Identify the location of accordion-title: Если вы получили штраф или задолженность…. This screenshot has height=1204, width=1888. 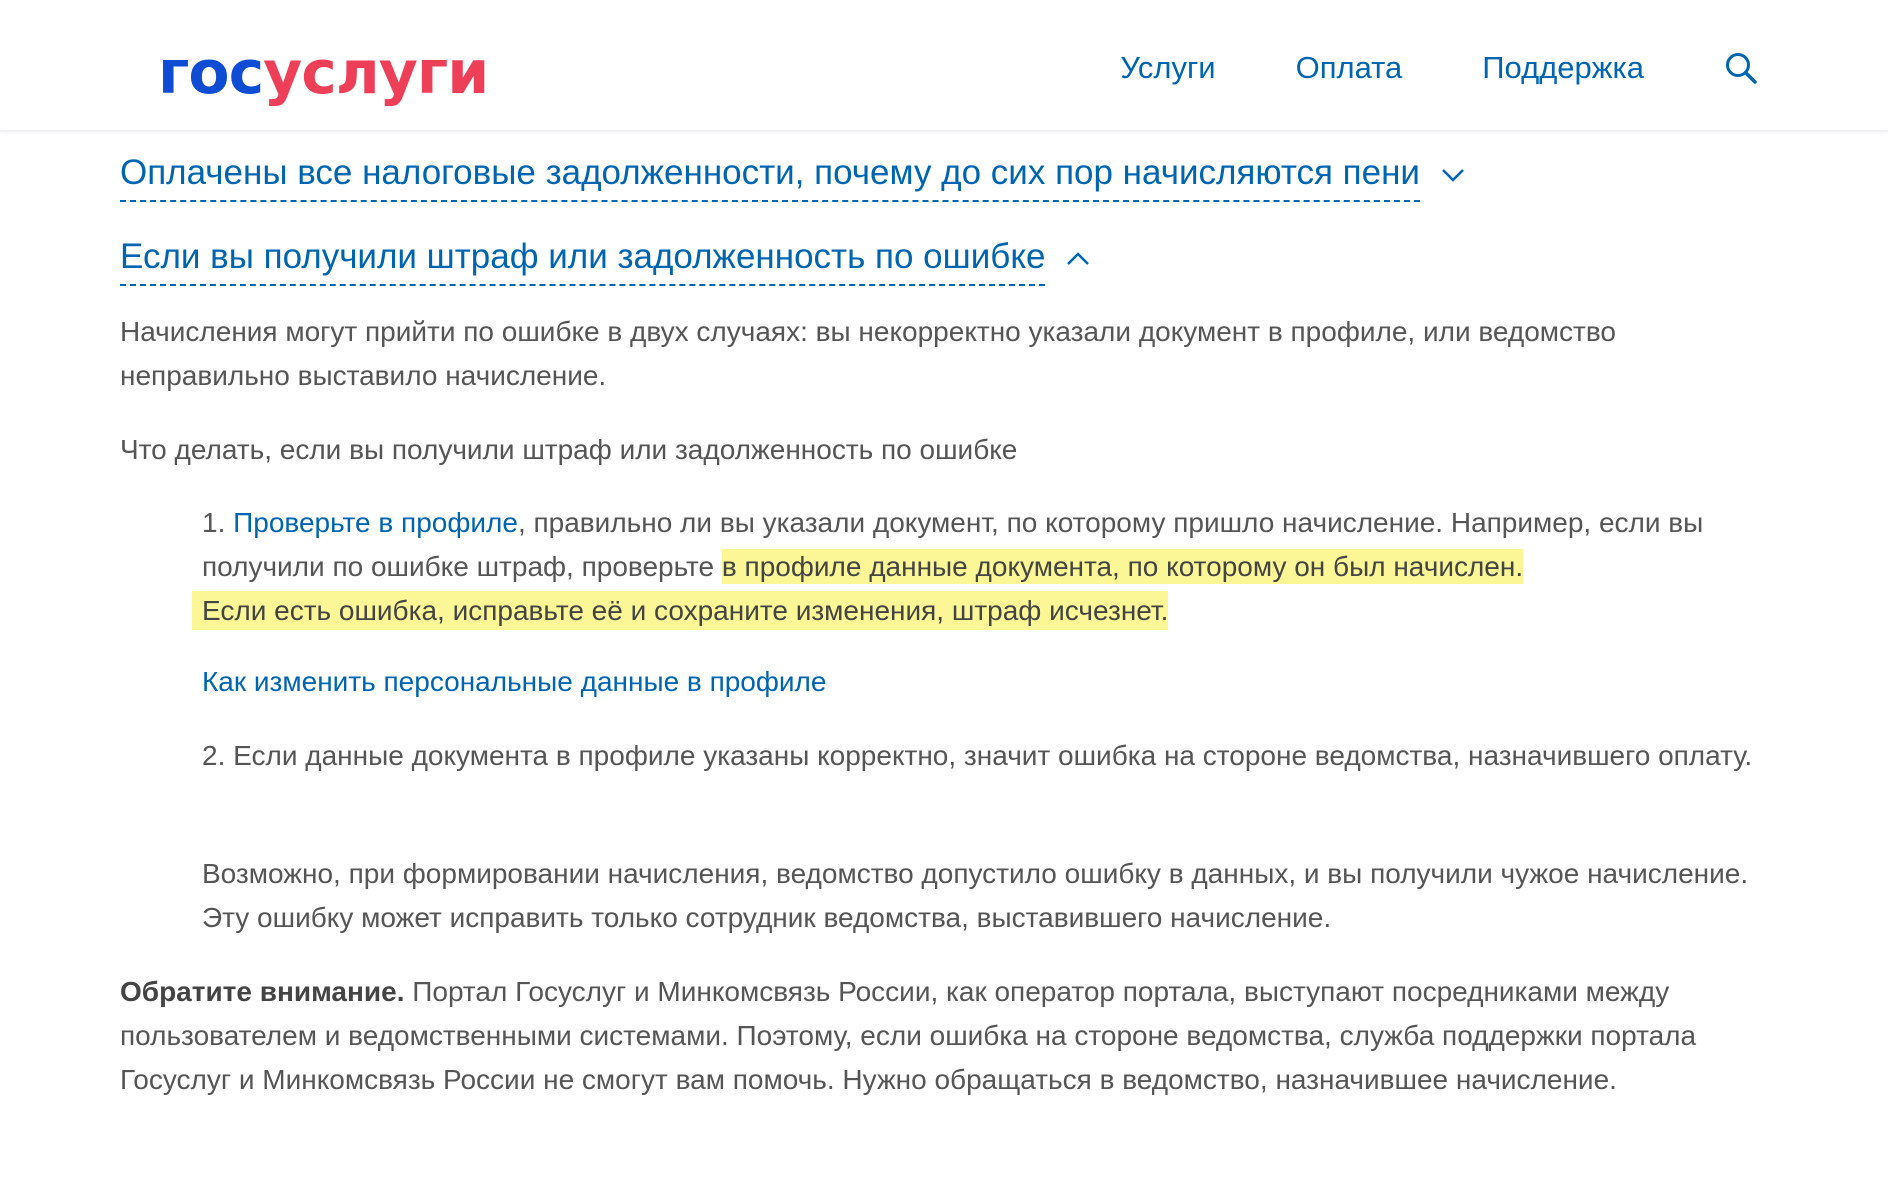
(583, 259).